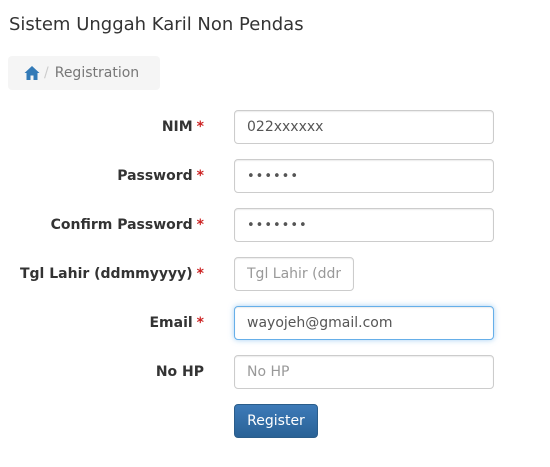 This screenshot has width=550, height=467. I want to click on password-label: Password *, so click(160, 176).